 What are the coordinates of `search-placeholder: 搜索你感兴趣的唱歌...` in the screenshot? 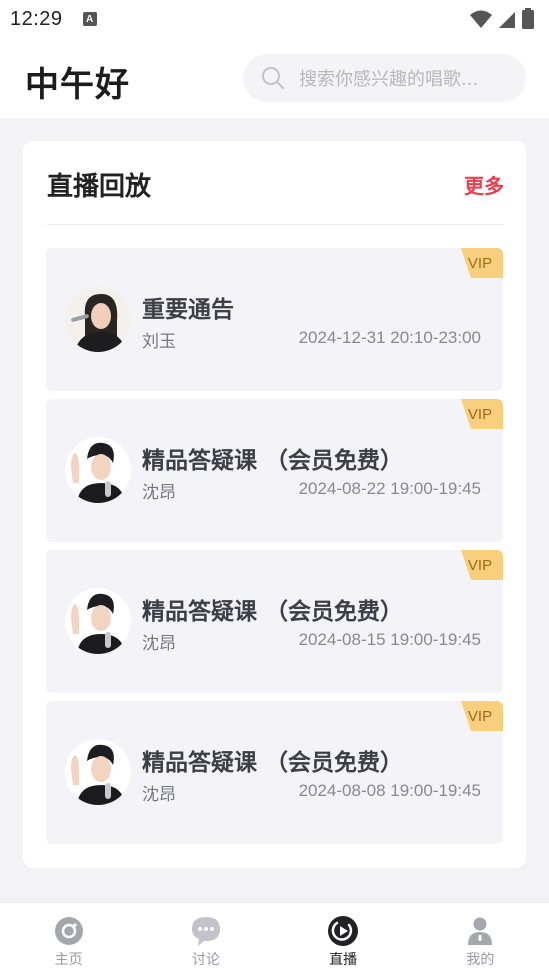 It's located at (389, 79).